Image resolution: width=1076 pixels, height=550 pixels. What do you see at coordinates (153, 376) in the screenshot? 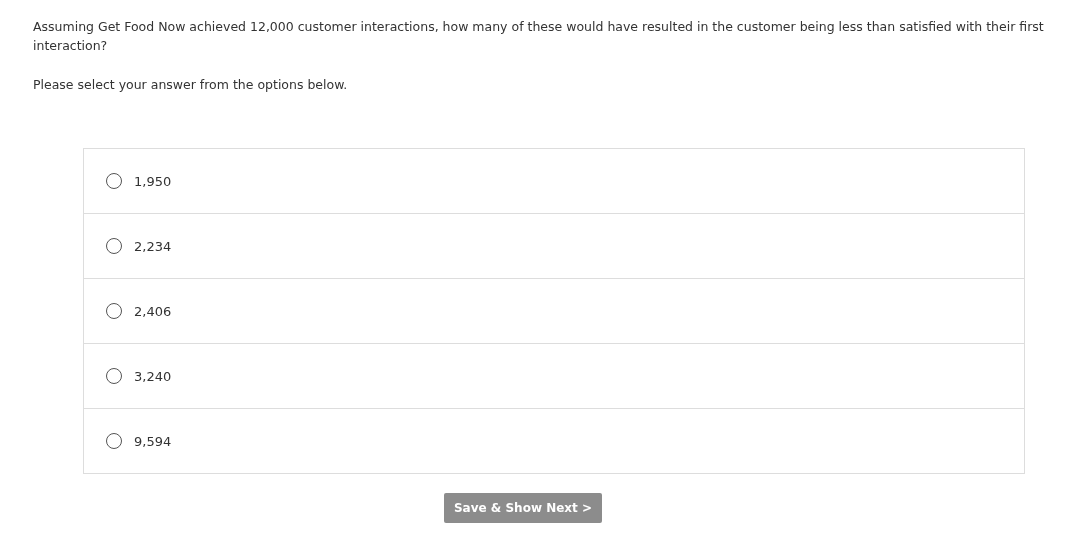
I see `option-label: 3,240` at bounding box center [153, 376].